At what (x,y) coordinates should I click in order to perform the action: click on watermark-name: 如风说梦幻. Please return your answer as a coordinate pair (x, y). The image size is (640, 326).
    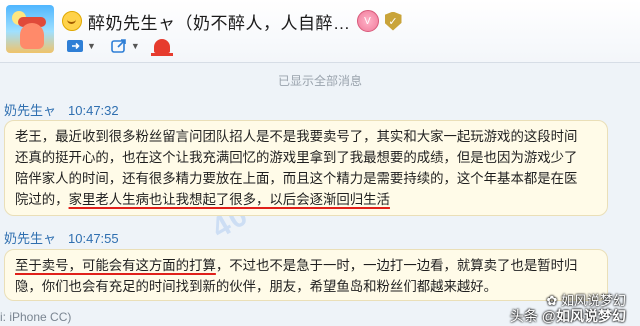
    Looking at the image, I should click on (591, 316).